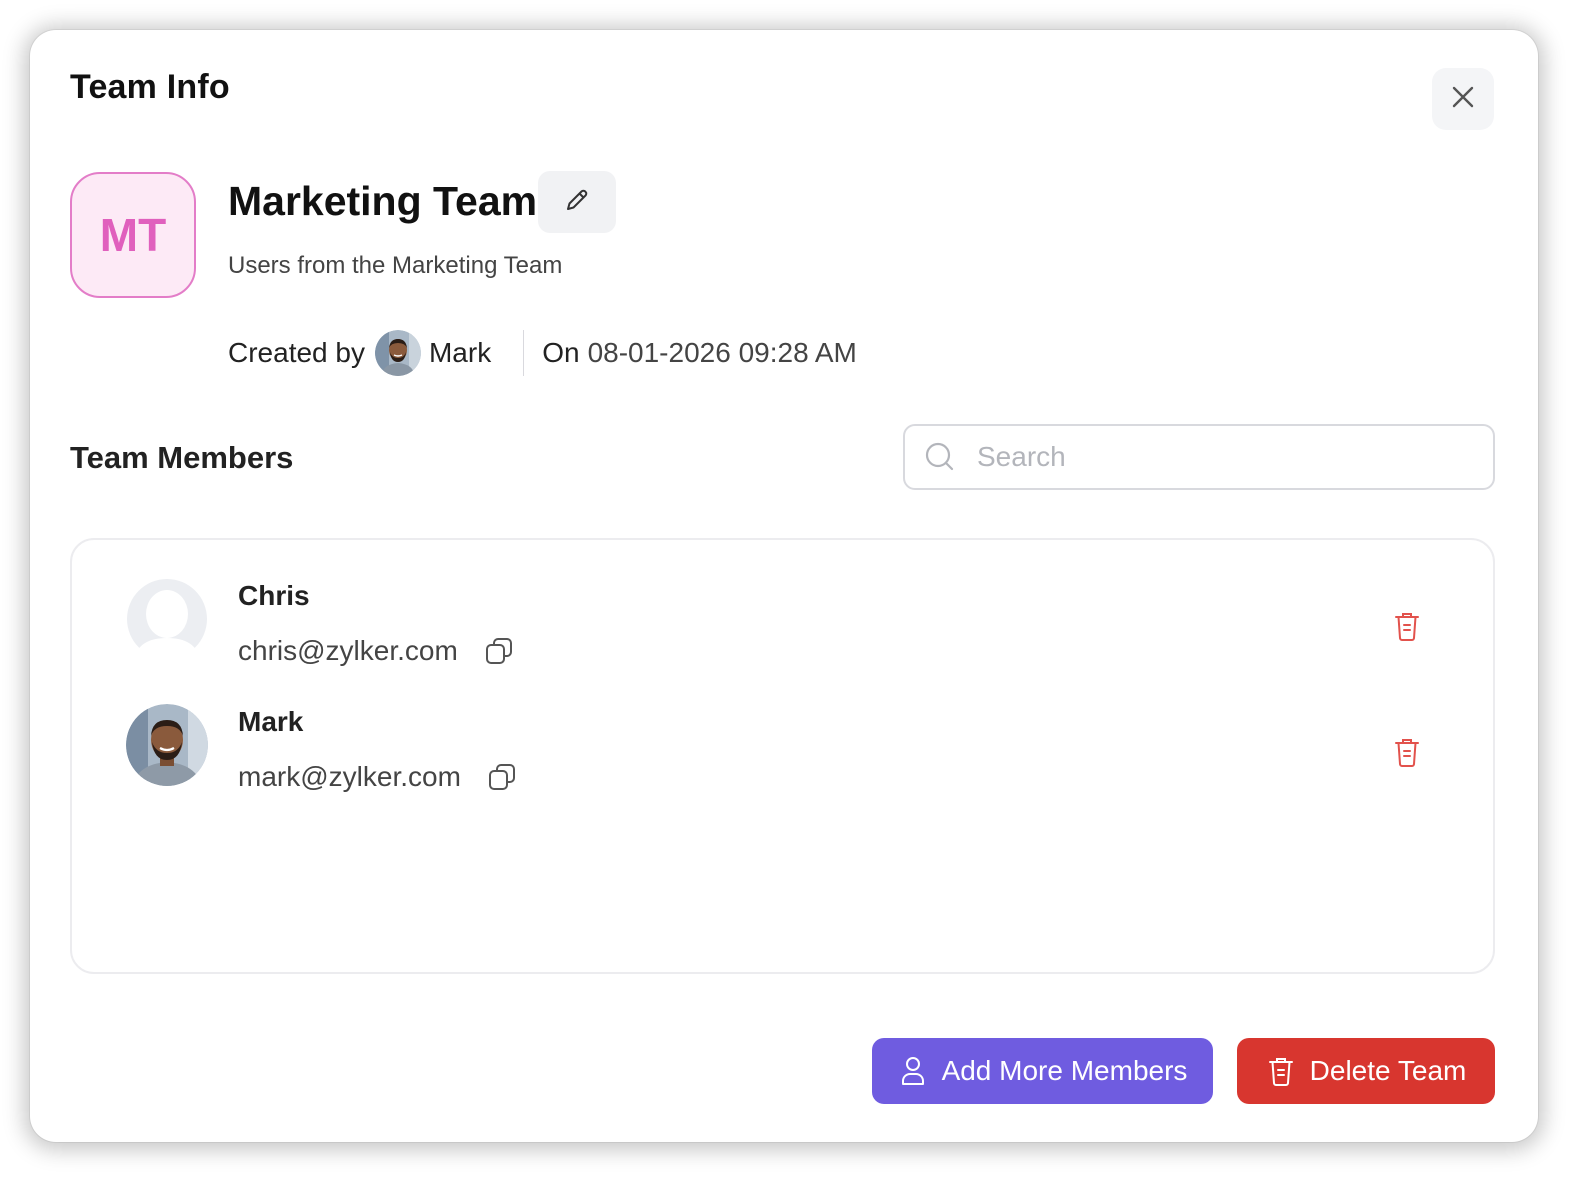 The height and width of the screenshot is (1188, 1588). I want to click on created-datetime: 08-01-2026 09:28 AM, so click(722, 352).